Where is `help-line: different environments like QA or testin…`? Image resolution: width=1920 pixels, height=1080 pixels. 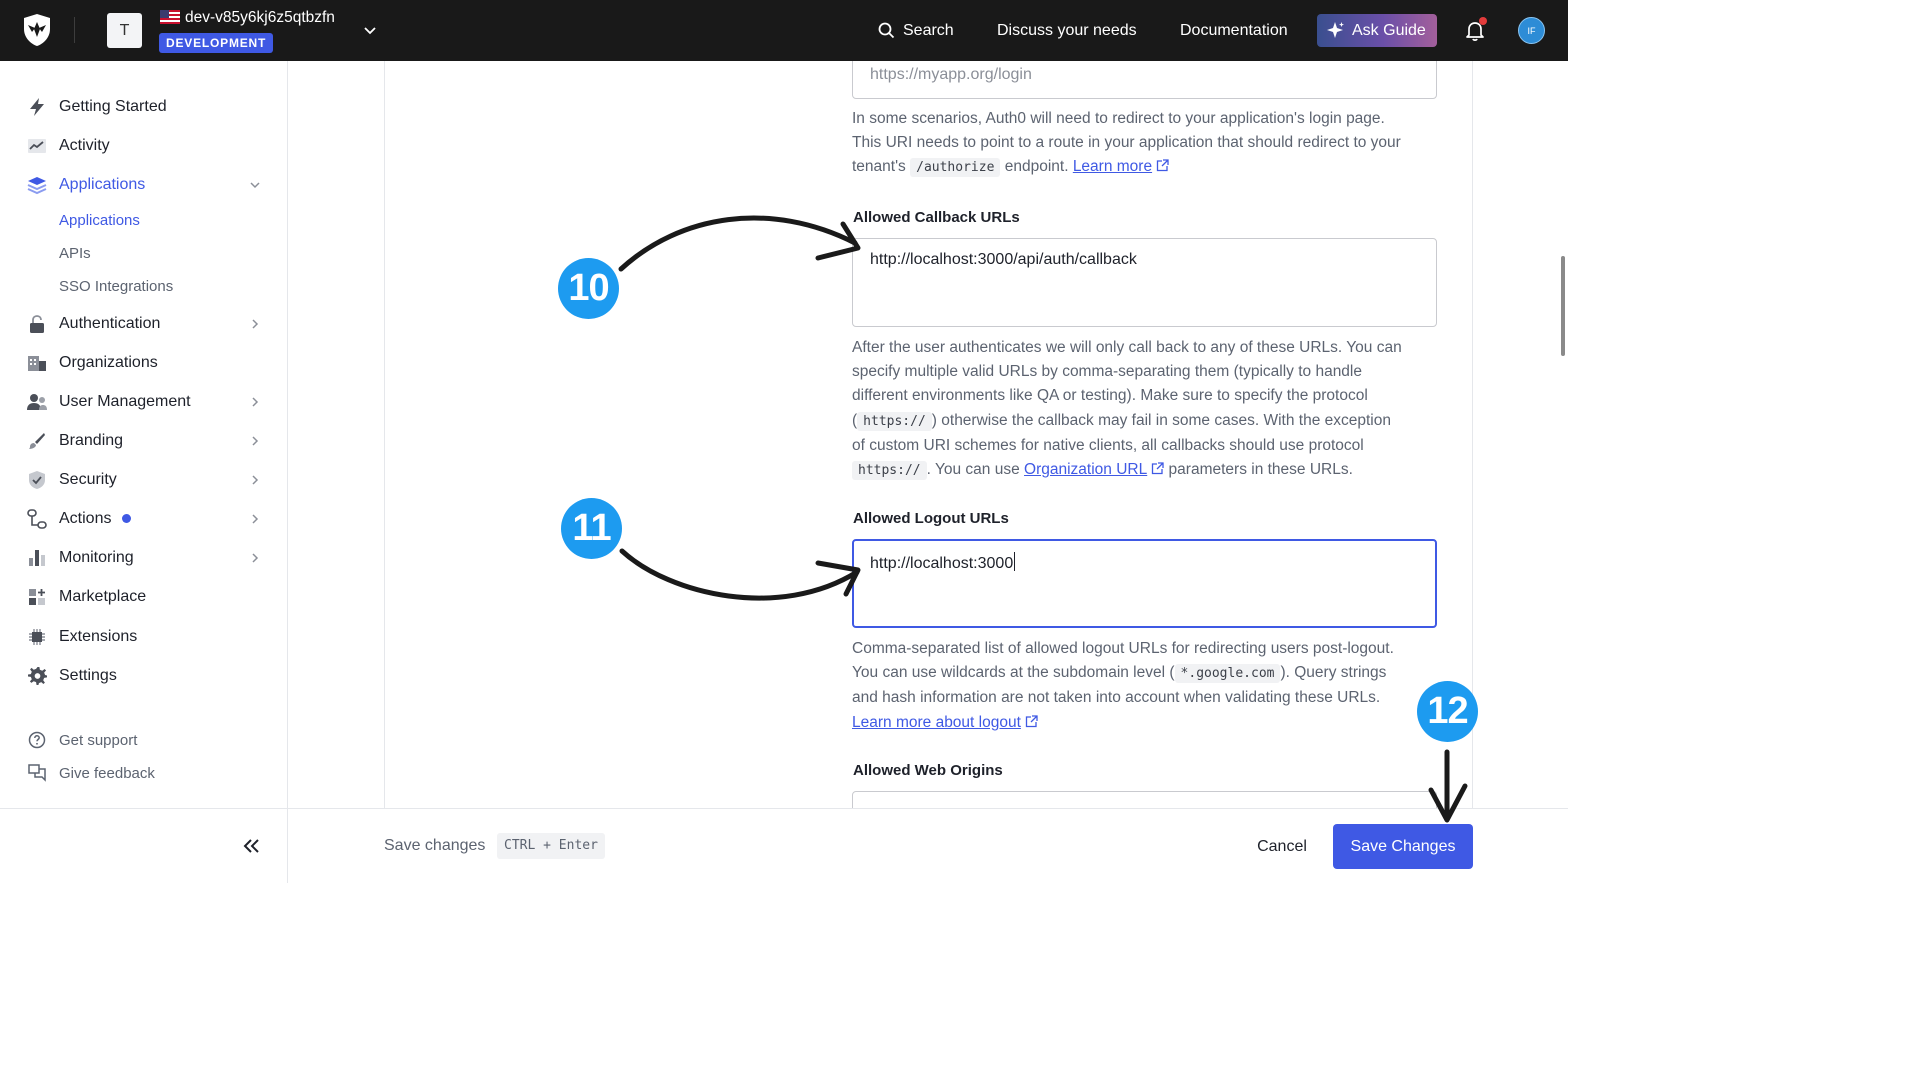 help-line: different environments like QA or testin… is located at coordinates (1110, 396).